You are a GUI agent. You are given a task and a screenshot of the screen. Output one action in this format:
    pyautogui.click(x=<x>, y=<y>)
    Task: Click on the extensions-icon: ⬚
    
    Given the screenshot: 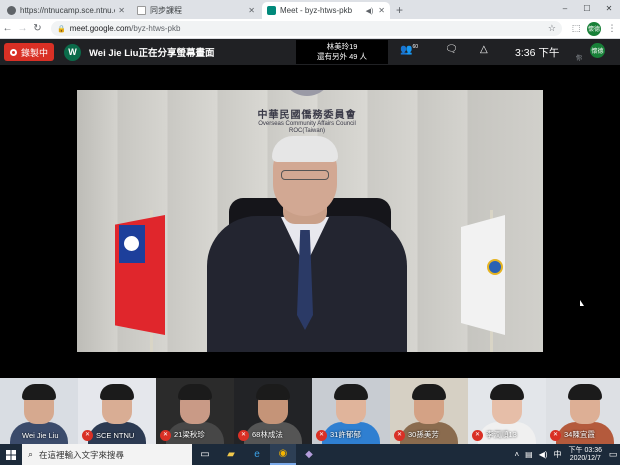 What is the action you would take?
    pyautogui.click(x=576, y=28)
    